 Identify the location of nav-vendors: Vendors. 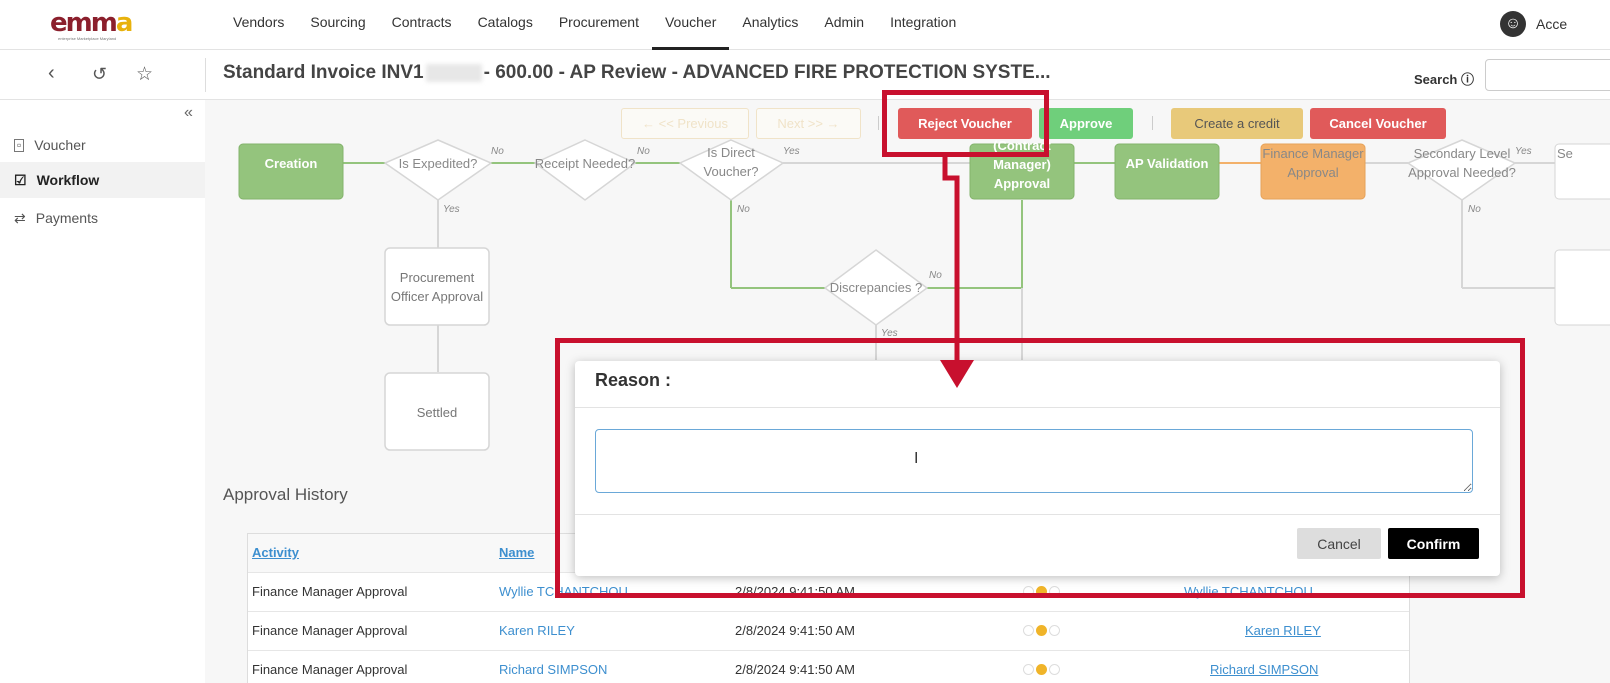
(258, 25).